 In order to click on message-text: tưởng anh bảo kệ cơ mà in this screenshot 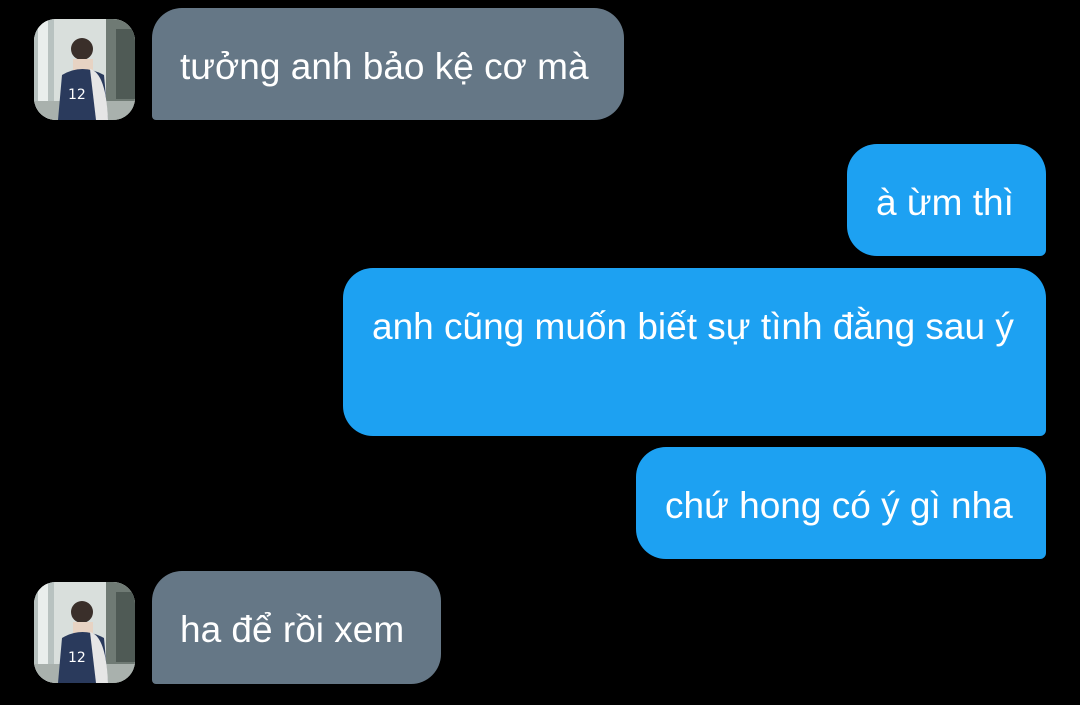, I will do `click(384, 66)`.